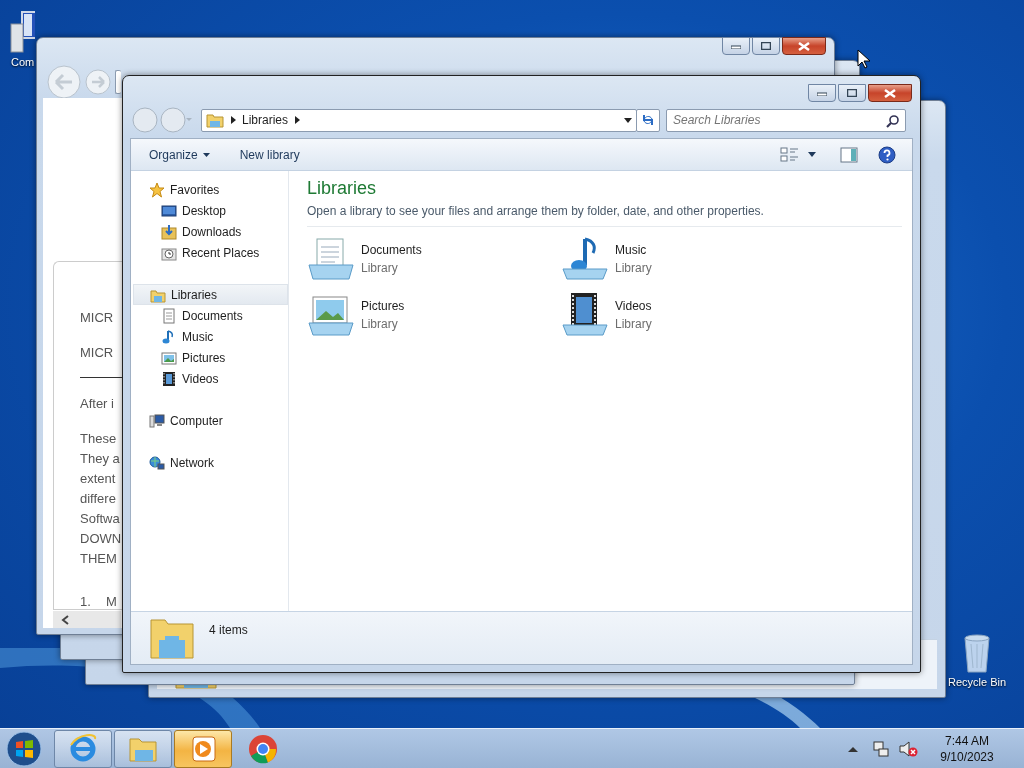  What do you see at coordinates (23, 62) in the screenshot?
I see `computer-label: Com` at bounding box center [23, 62].